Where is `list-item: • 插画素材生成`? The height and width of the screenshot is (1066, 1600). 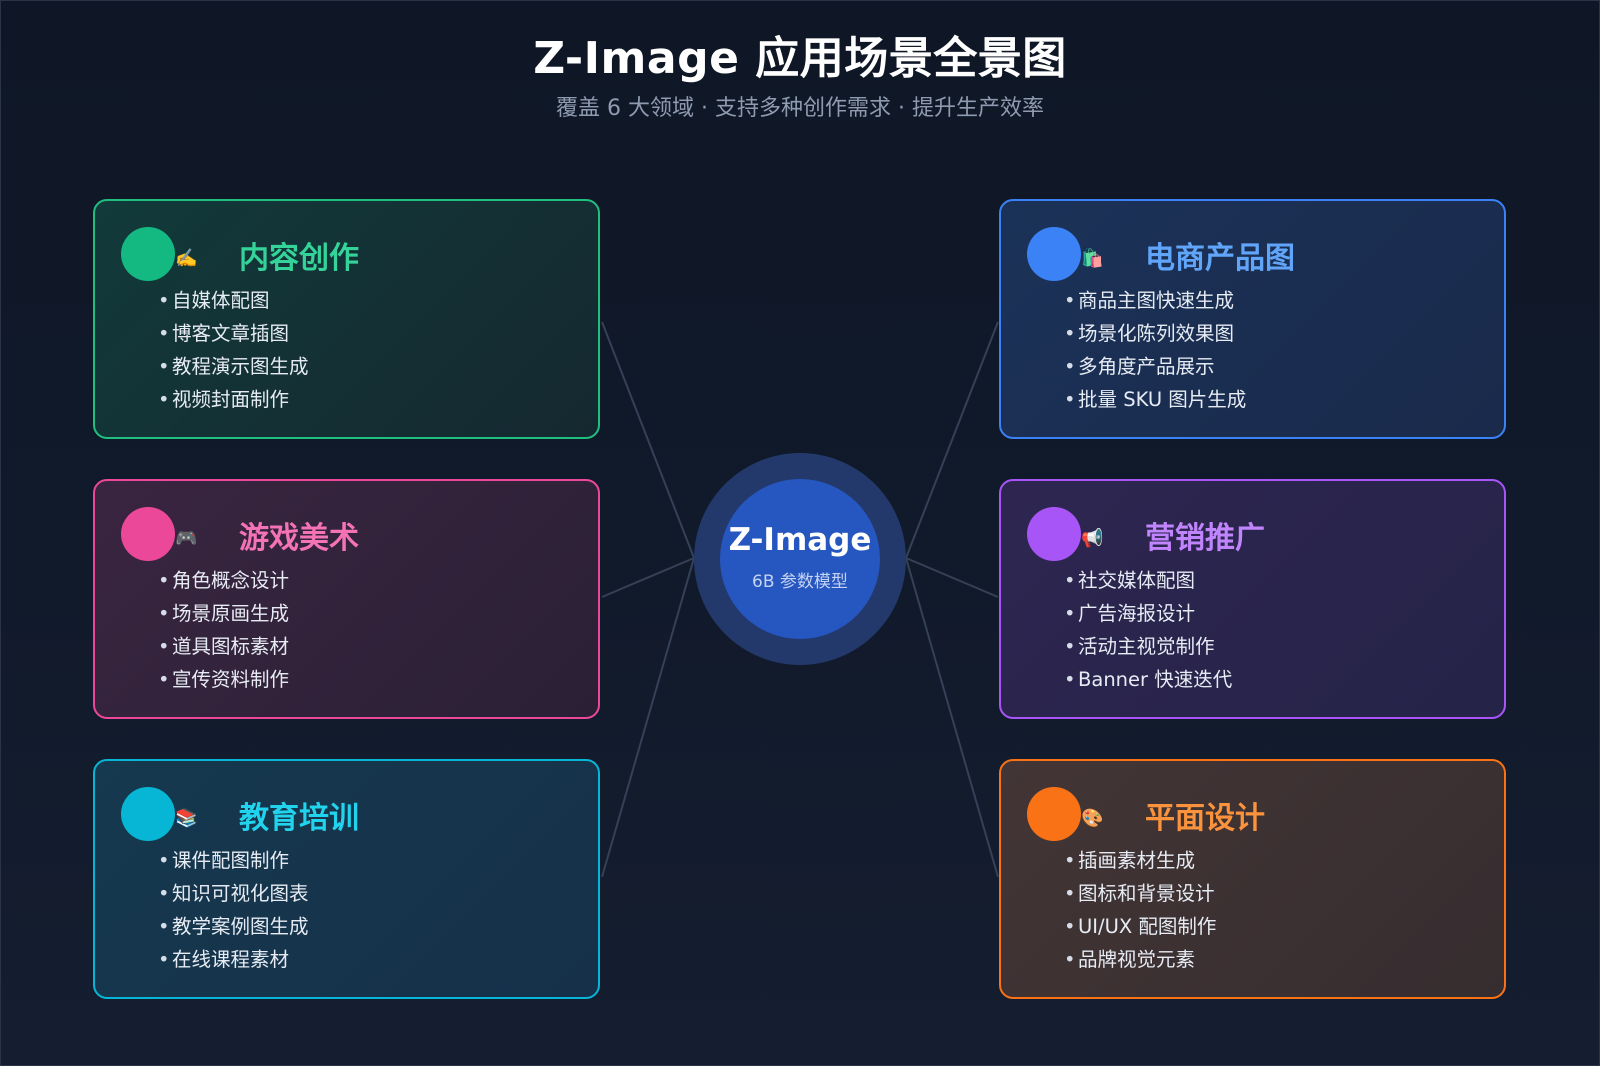
list-item: • 插画素材生成 is located at coordinates (1140, 860).